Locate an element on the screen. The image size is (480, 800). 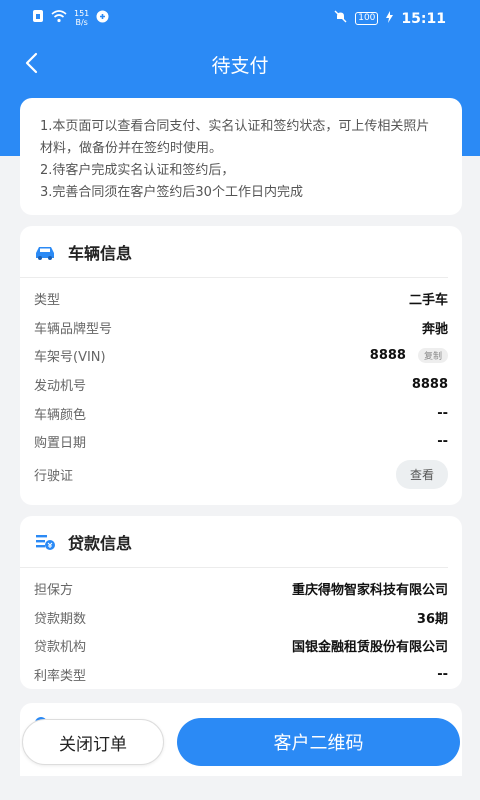
row-label: 贷款期数 is located at coordinates (60, 619).